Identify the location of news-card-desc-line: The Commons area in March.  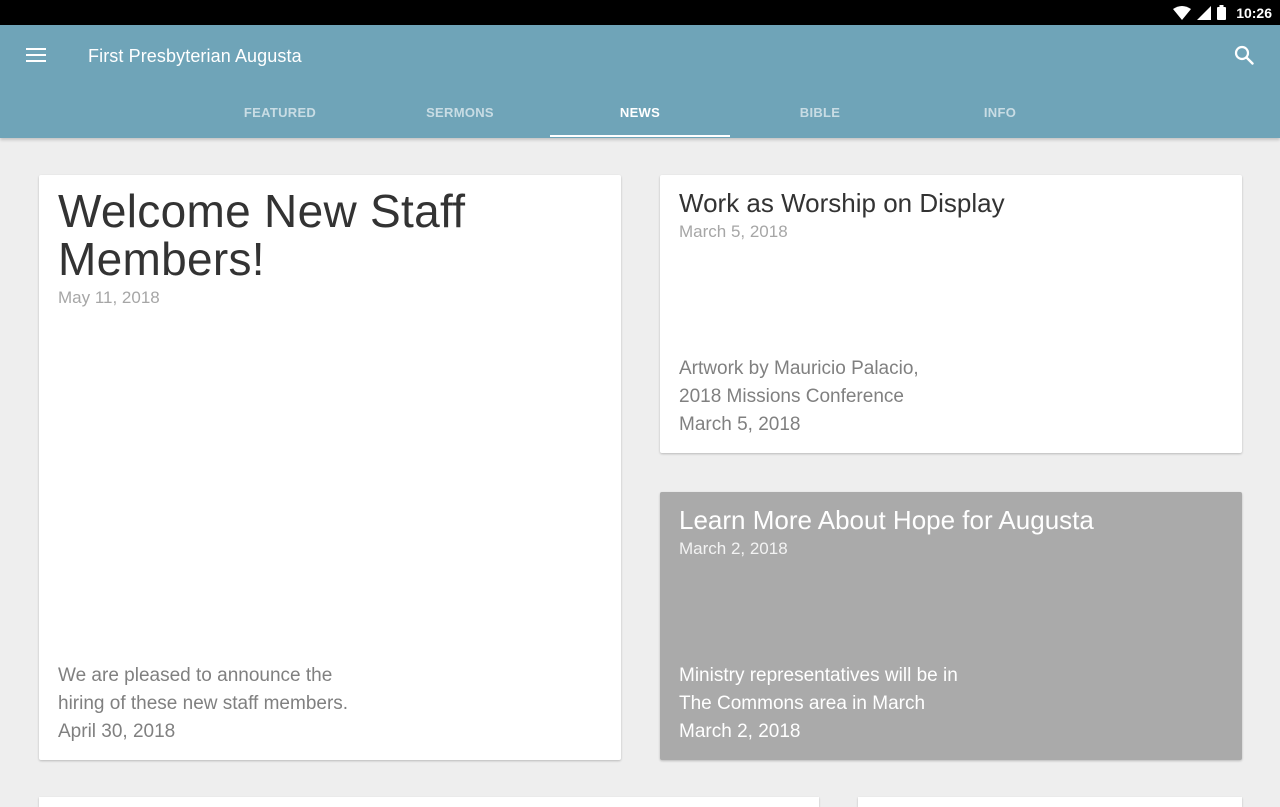
(802, 703).